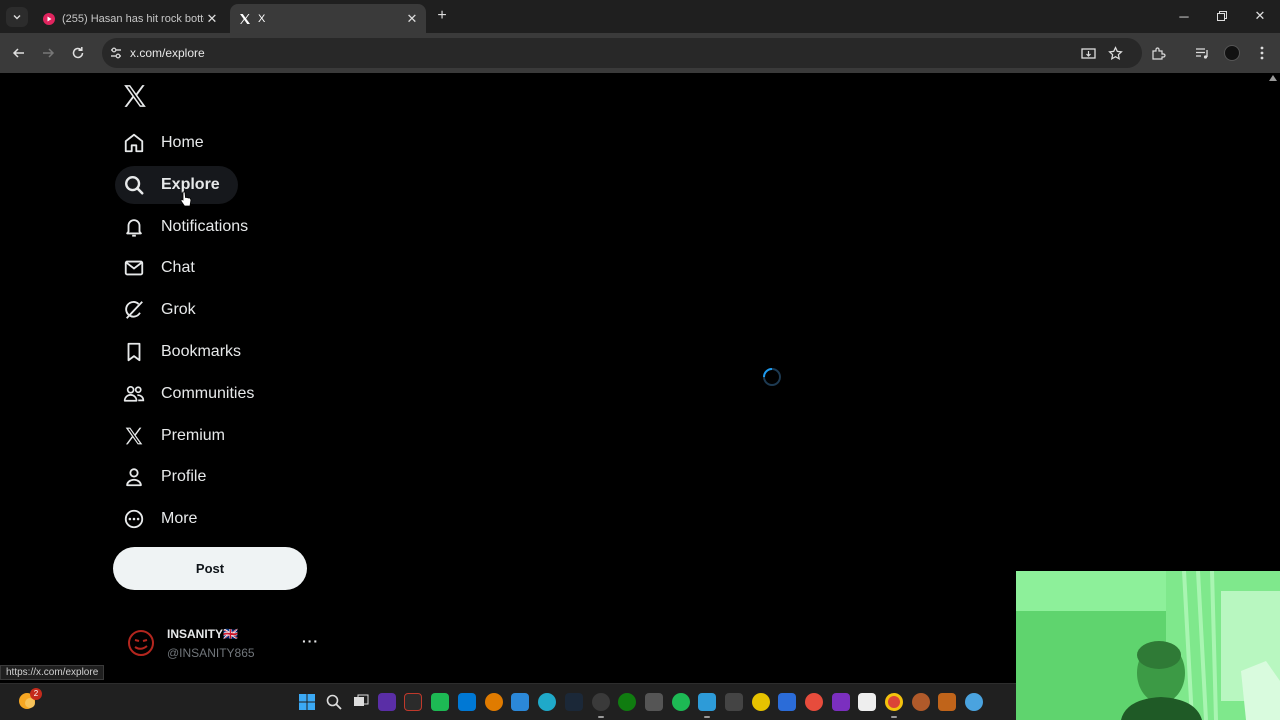 This screenshot has width=1280, height=720. What do you see at coordinates (707, 702) in the screenshot?
I see `notepad-icon` at bounding box center [707, 702].